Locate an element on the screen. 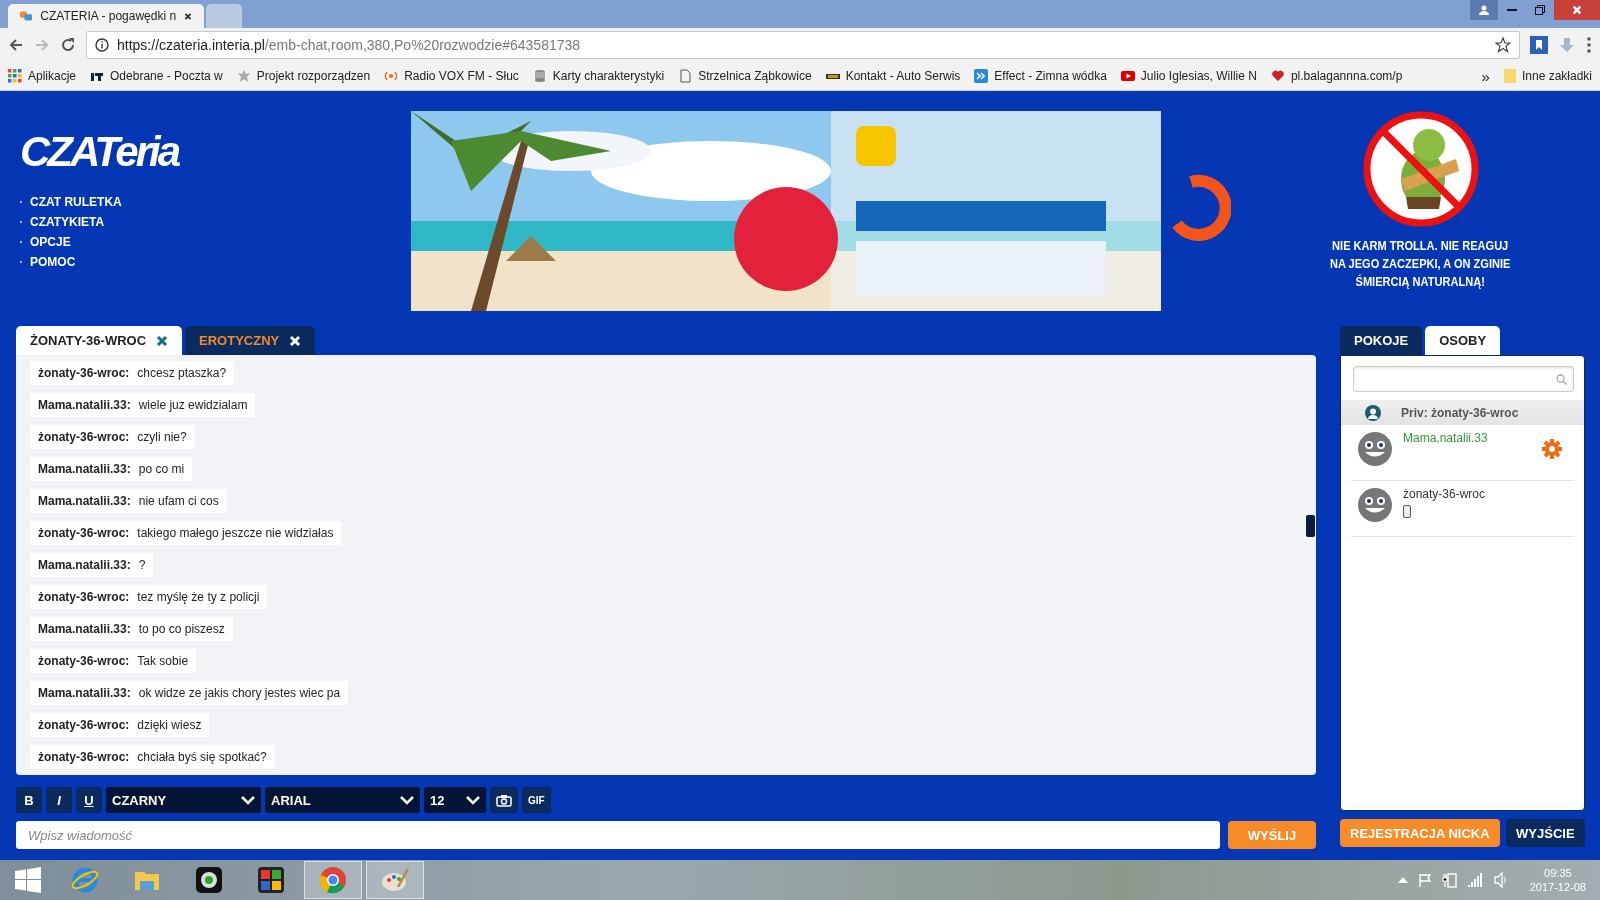 The width and height of the screenshot is (1600, 900). bold-button: B is located at coordinates (29, 800).